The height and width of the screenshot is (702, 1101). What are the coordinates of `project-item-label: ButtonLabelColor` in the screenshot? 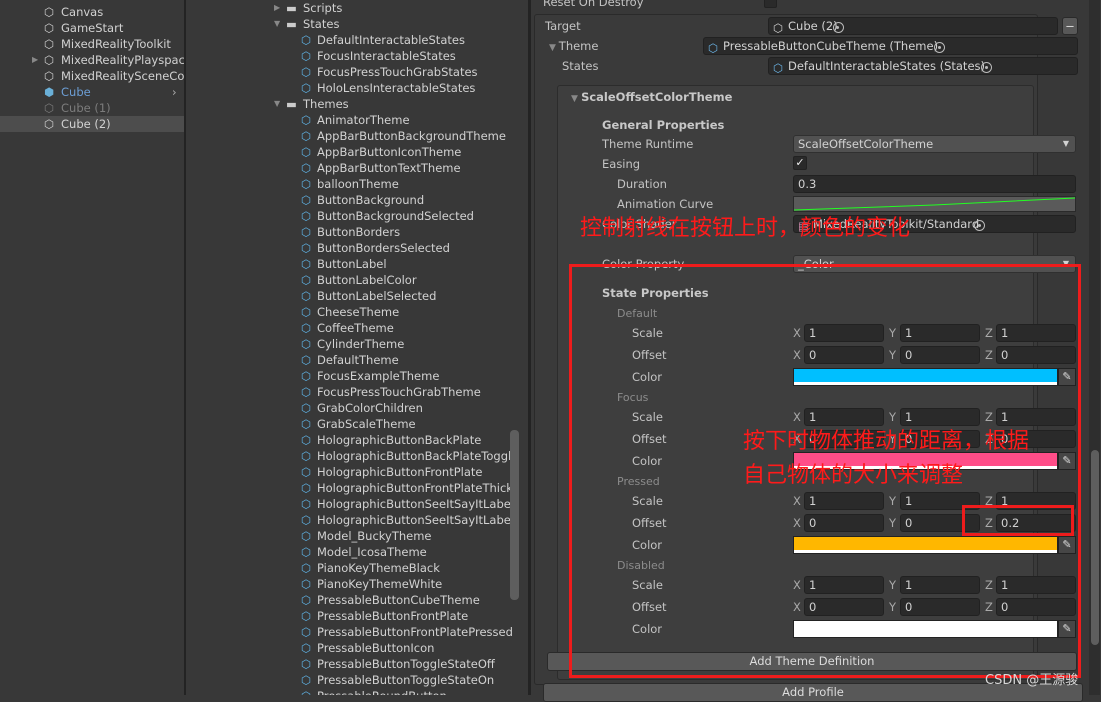 It's located at (367, 280).